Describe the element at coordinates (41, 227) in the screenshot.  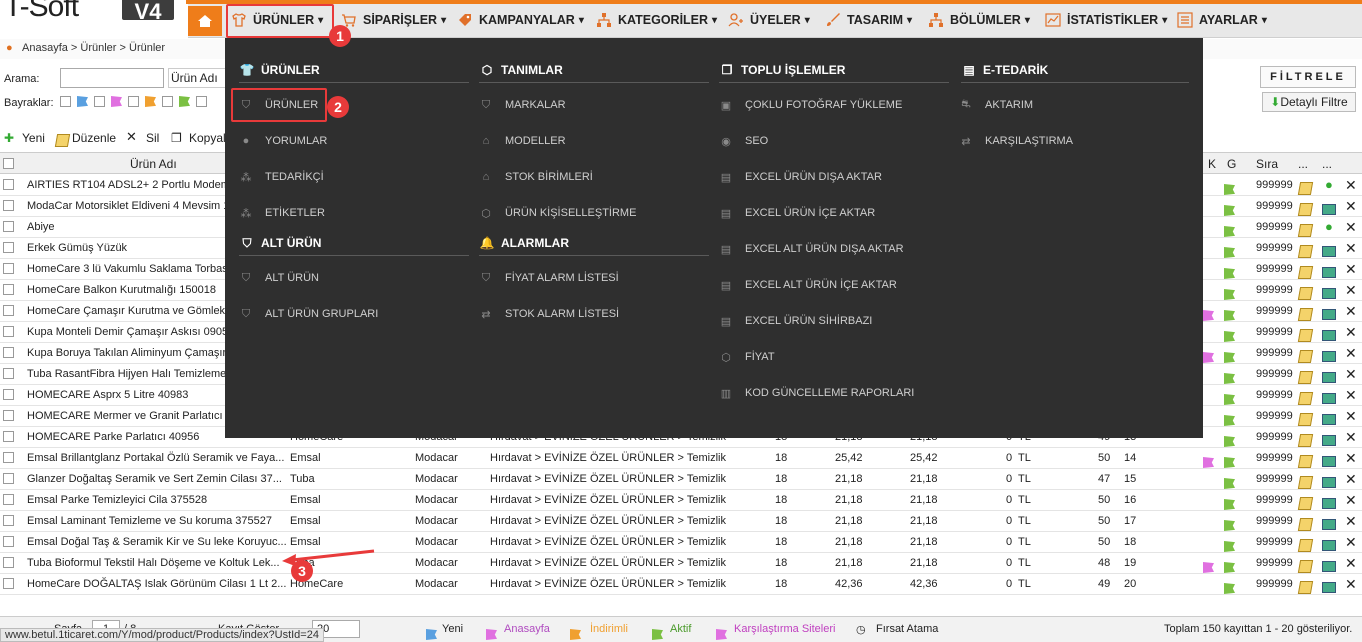
I see `product-name-cell: Abiye` at that location.